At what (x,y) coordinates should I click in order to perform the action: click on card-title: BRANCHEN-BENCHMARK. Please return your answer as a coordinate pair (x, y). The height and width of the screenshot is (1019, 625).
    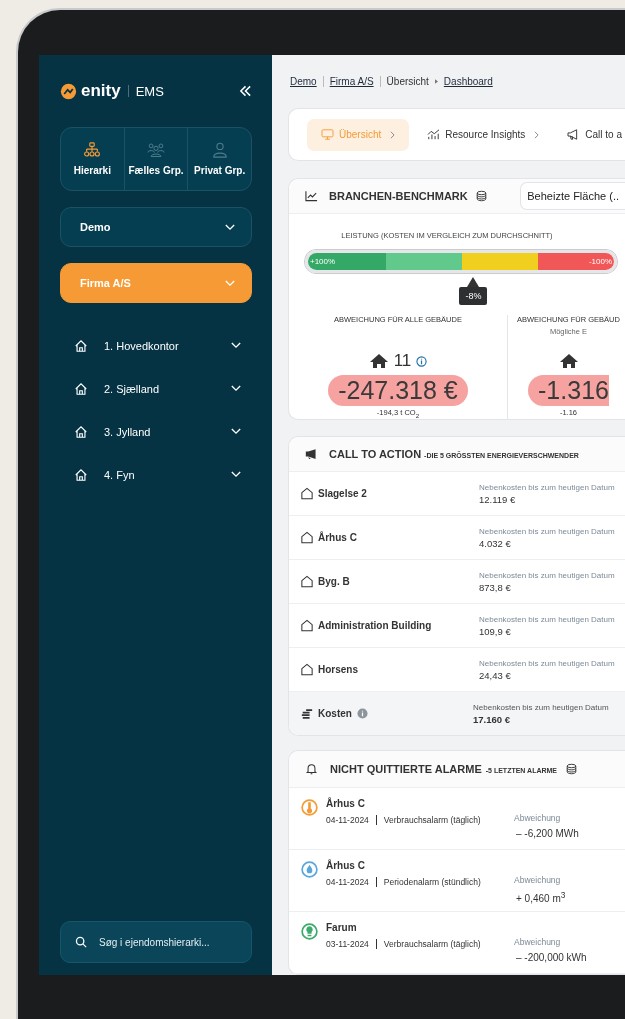
    Looking at the image, I should click on (398, 196).